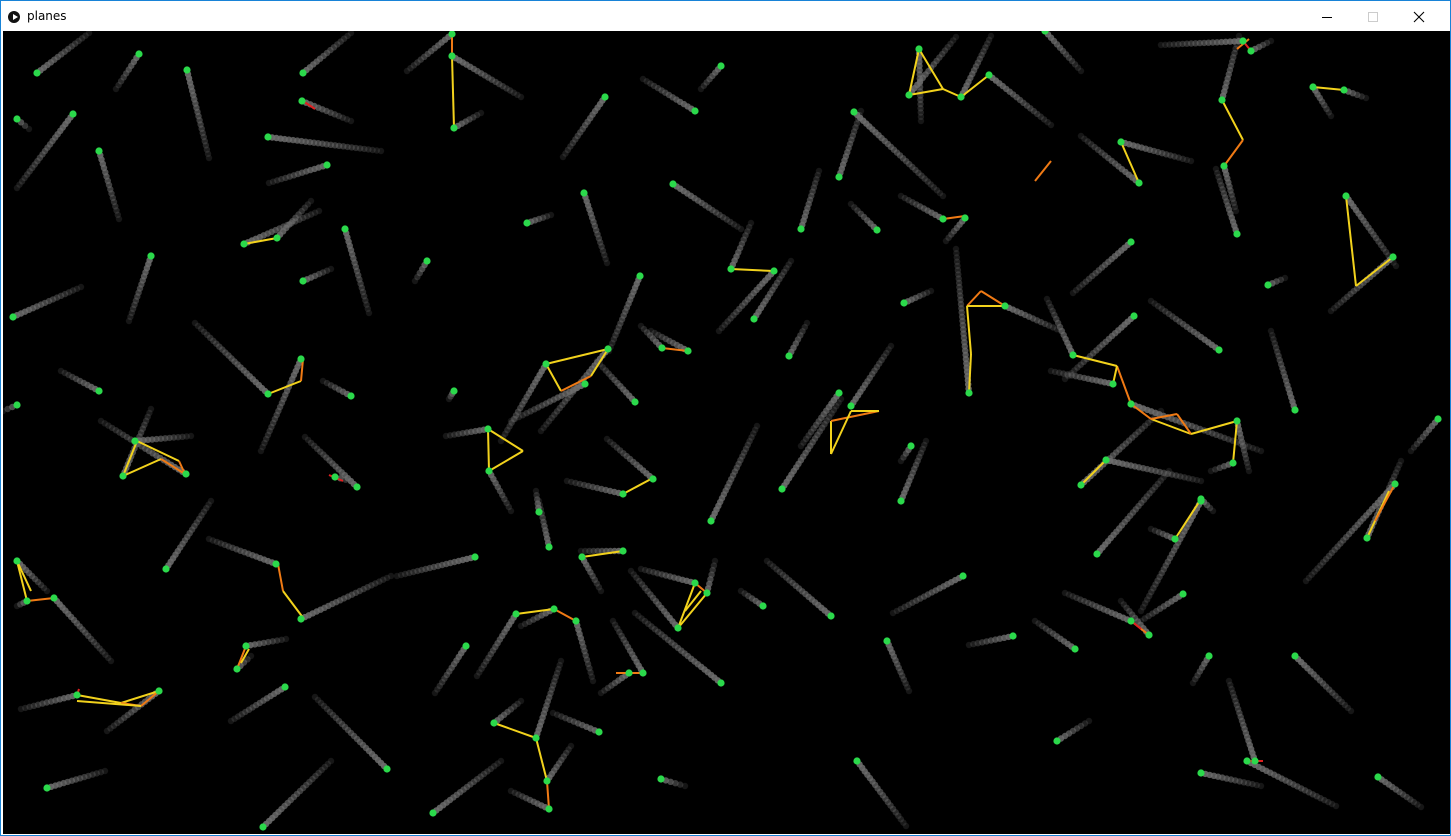  What do you see at coordinates (725, 16) in the screenshot?
I see `title-bar: planes` at bounding box center [725, 16].